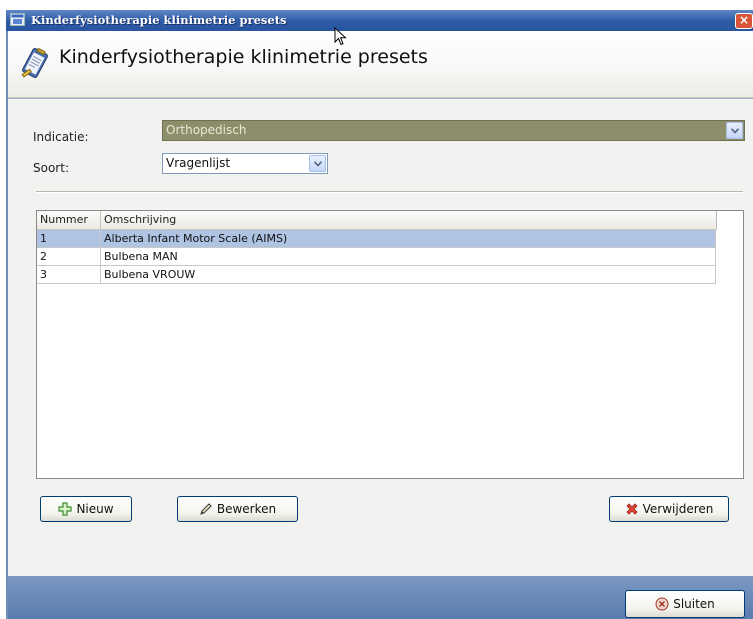  I want to click on separator, so click(389, 192).